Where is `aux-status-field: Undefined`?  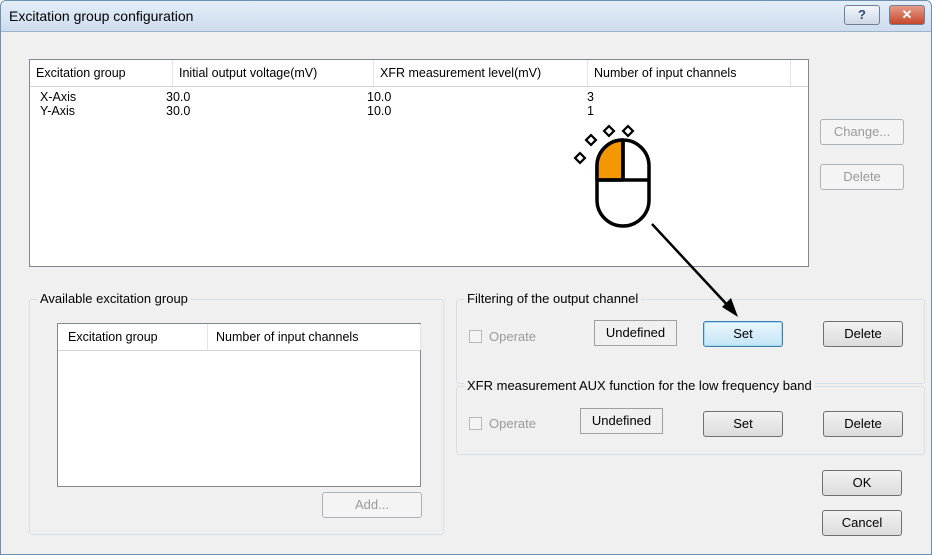
aux-status-field: Undefined is located at coordinates (621, 421).